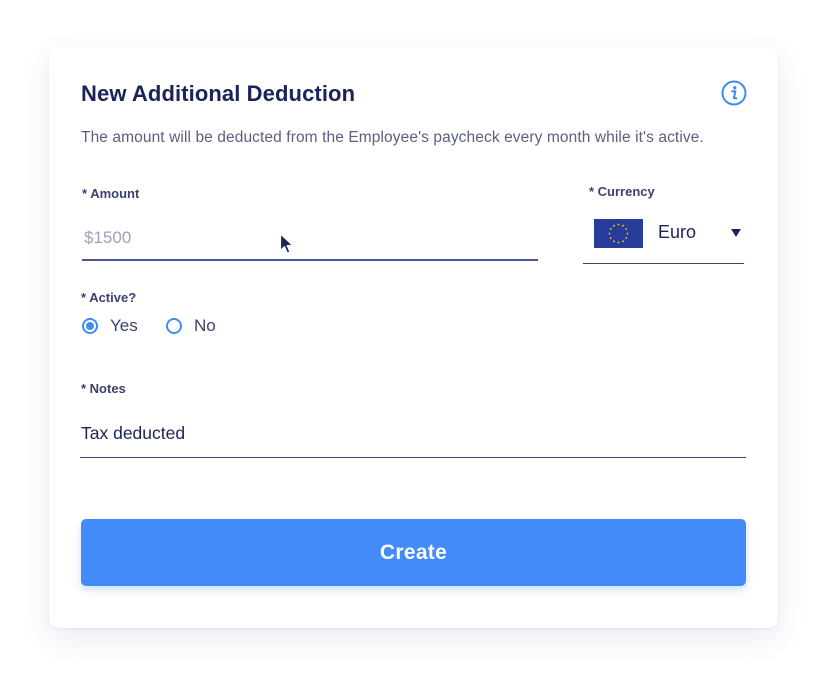 The height and width of the screenshot is (679, 827). Describe the element at coordinates (218, 93) in the screenshot. I see `dialog-title: New Additional Deduction` at that location.